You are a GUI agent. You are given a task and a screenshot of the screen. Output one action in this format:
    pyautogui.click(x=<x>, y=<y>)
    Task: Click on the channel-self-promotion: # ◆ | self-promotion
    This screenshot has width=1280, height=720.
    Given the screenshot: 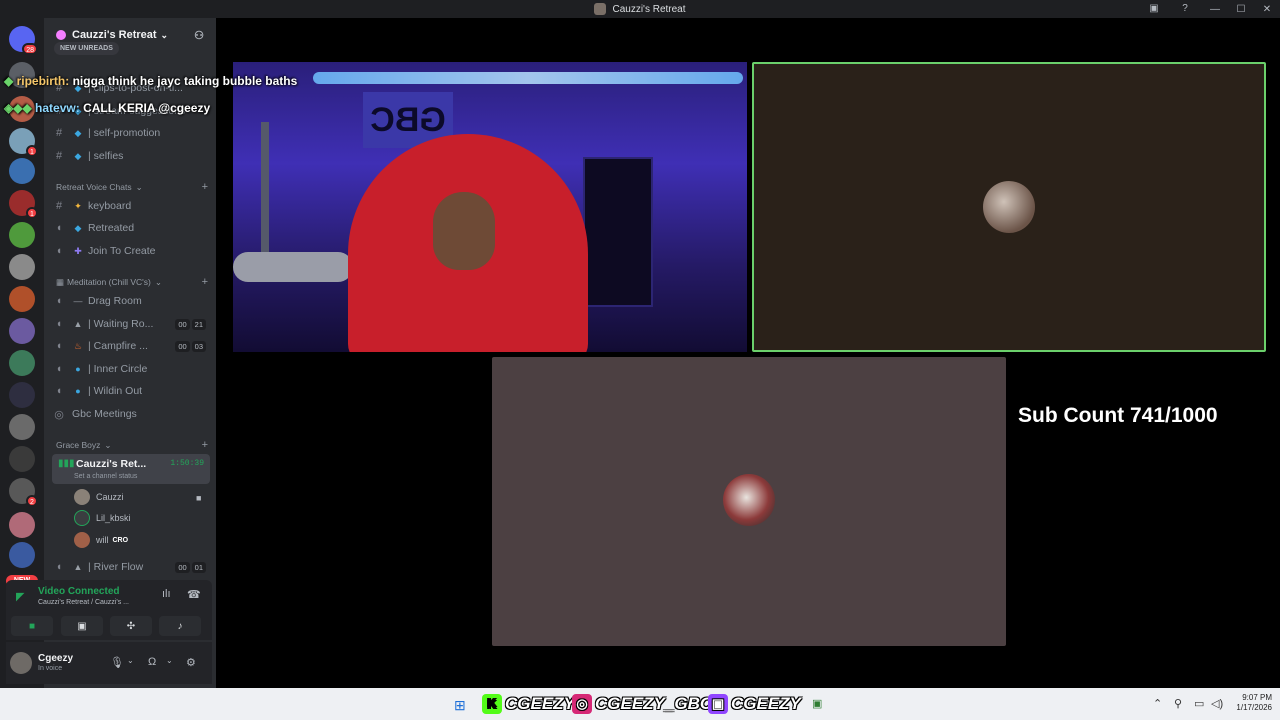 What is the action you would take?
    pyautogui.click(x=132, y=133)
    